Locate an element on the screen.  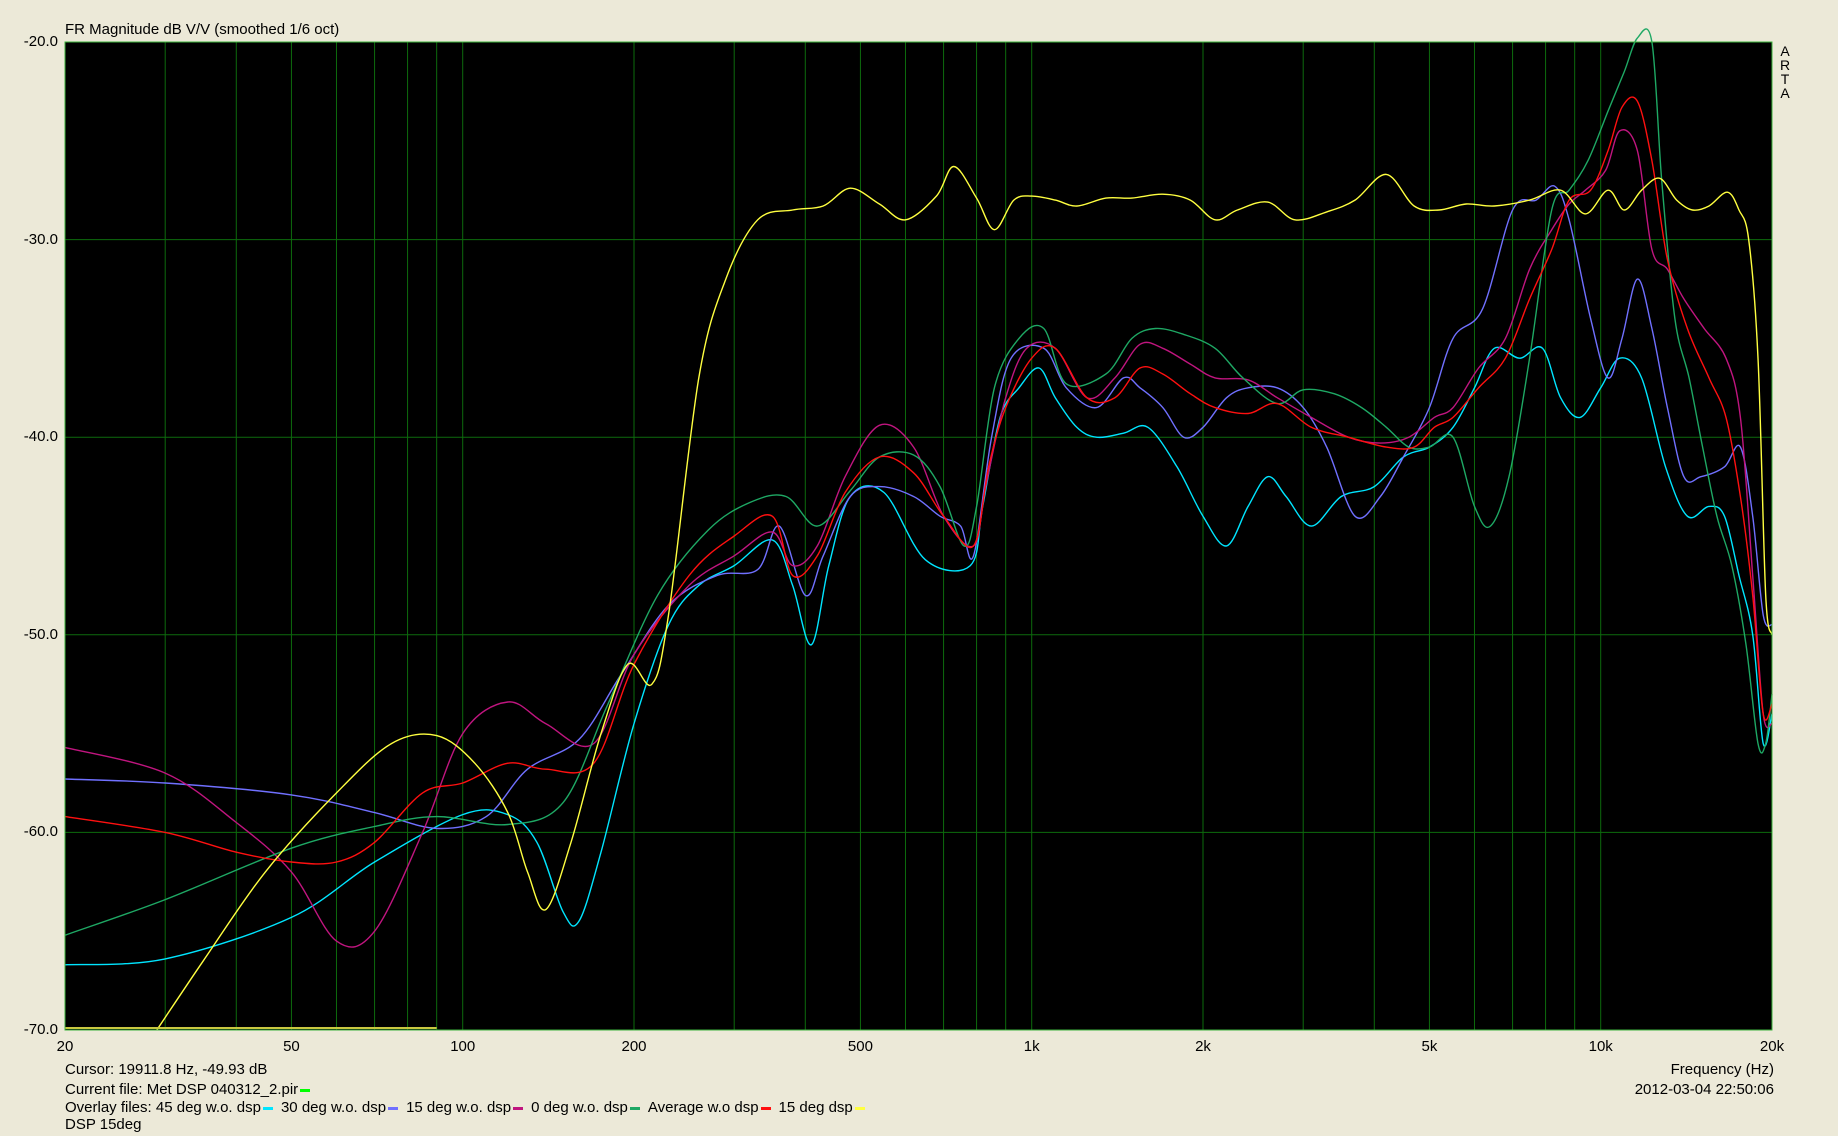
x-tick-label: 200 is located at coordinates (634, 1046).